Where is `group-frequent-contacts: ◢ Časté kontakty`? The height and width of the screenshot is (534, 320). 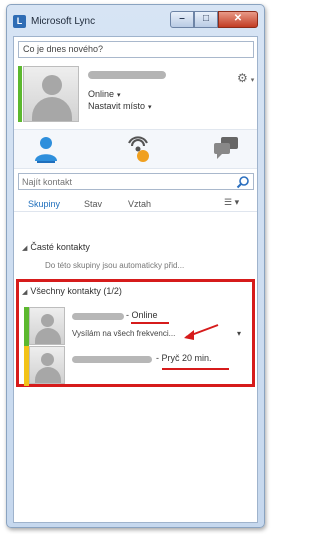 group-frequent-contacts: ◢ Časté kontakty is located at coordinates (56, 247).